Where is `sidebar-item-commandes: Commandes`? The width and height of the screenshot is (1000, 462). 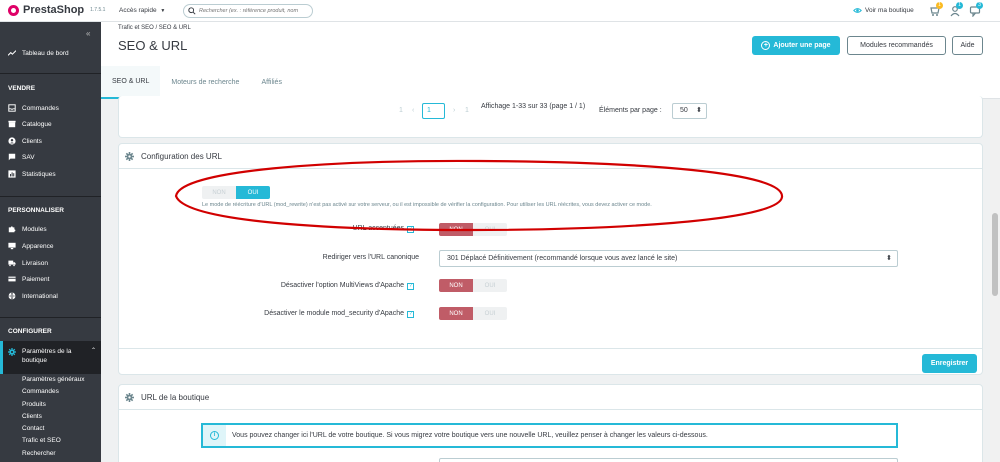 sidebar-item-commandes: Commandes is located at coordinates (50, 108).